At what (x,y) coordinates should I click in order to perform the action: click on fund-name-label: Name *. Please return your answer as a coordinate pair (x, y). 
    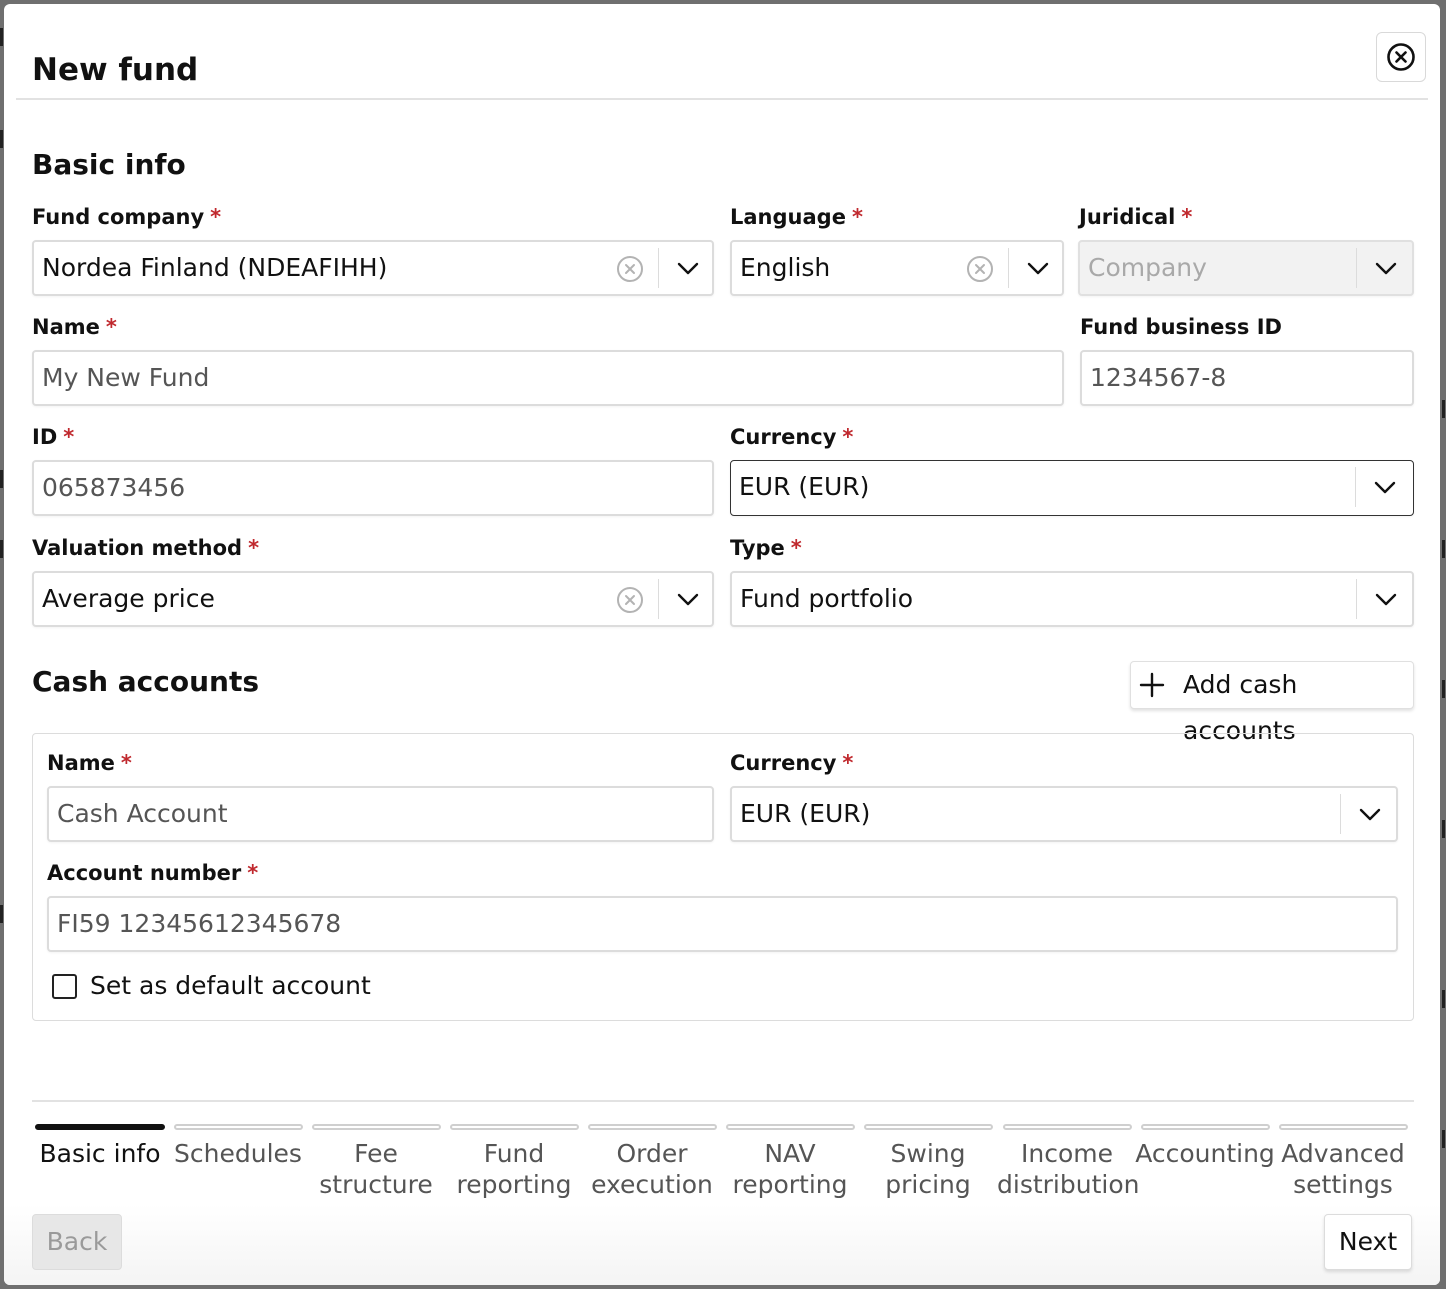
    Looking at the image, I should click on (74, 327).